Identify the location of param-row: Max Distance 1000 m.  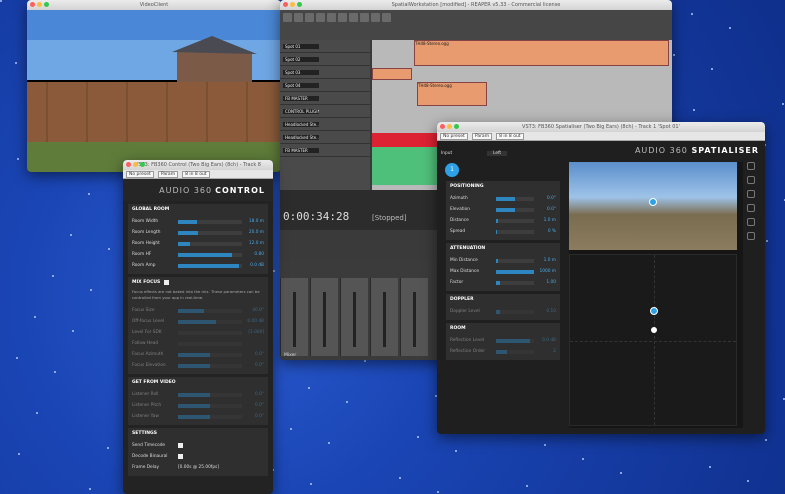
(503, 271).